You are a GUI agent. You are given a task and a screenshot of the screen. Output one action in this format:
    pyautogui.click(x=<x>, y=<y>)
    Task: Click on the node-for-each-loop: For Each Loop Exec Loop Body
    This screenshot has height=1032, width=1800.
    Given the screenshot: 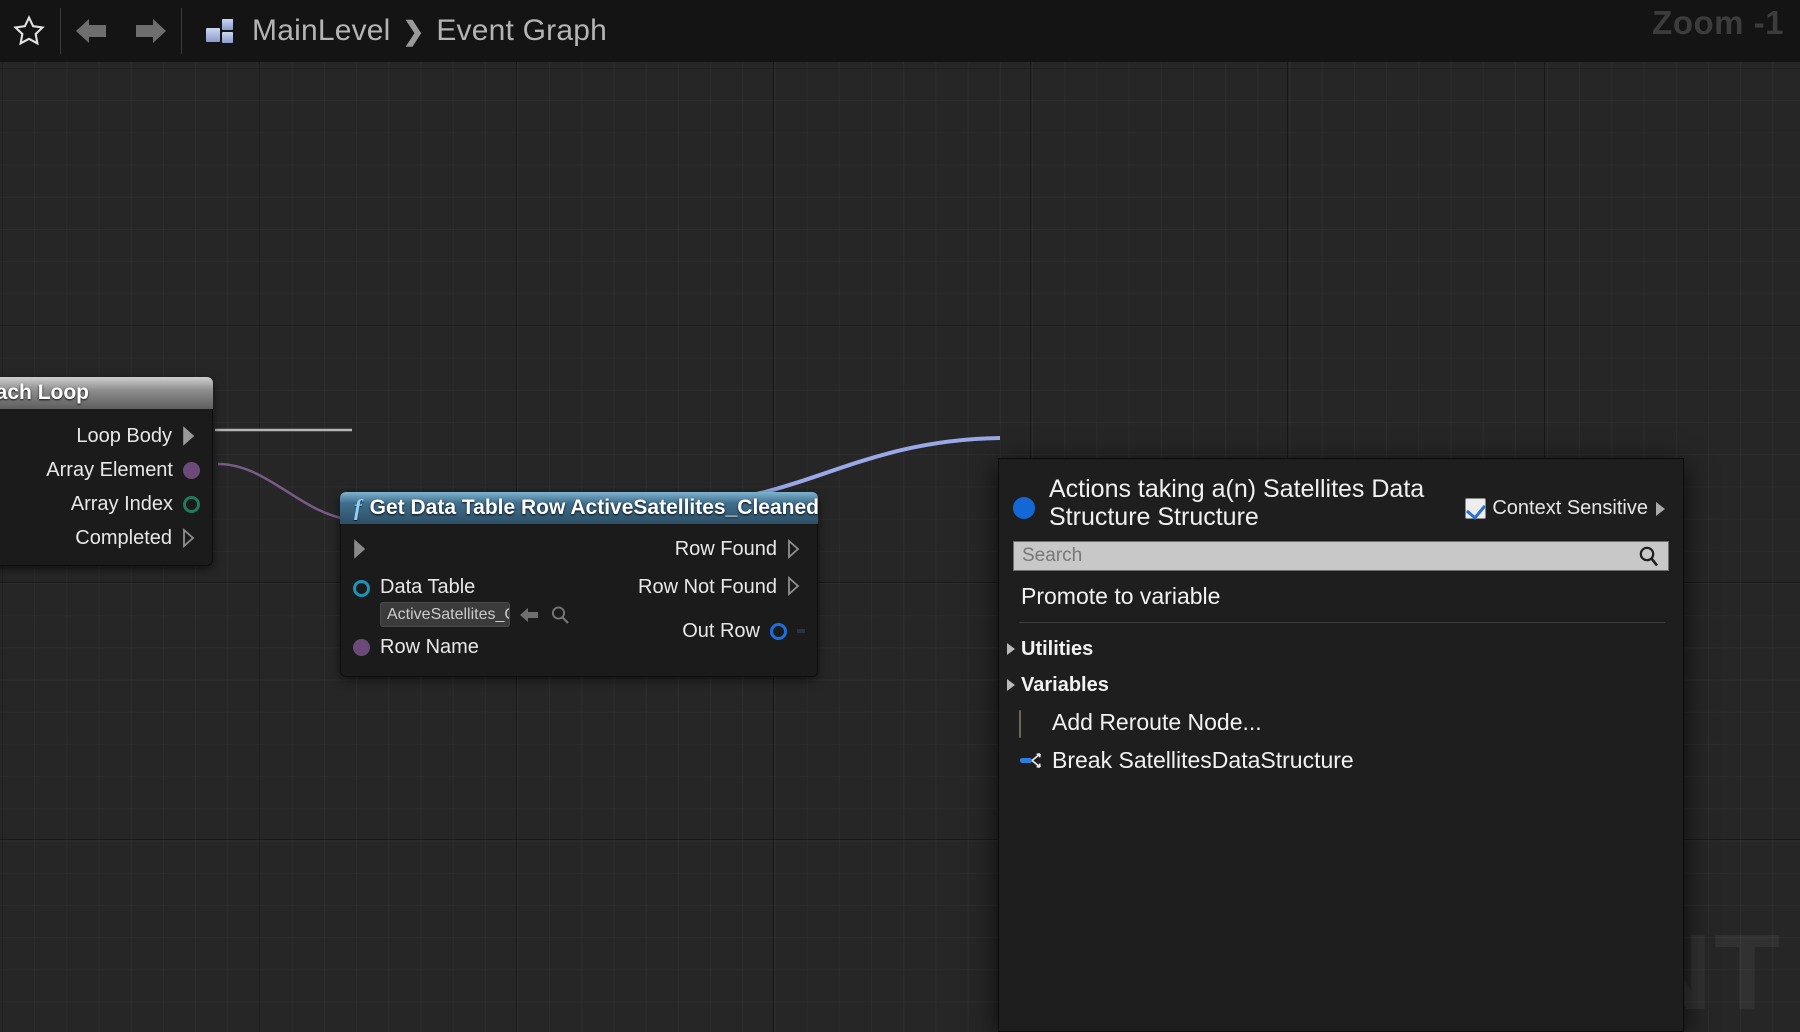 What is the action you would take?
    pyautogui.click(x=106, y=471)
    